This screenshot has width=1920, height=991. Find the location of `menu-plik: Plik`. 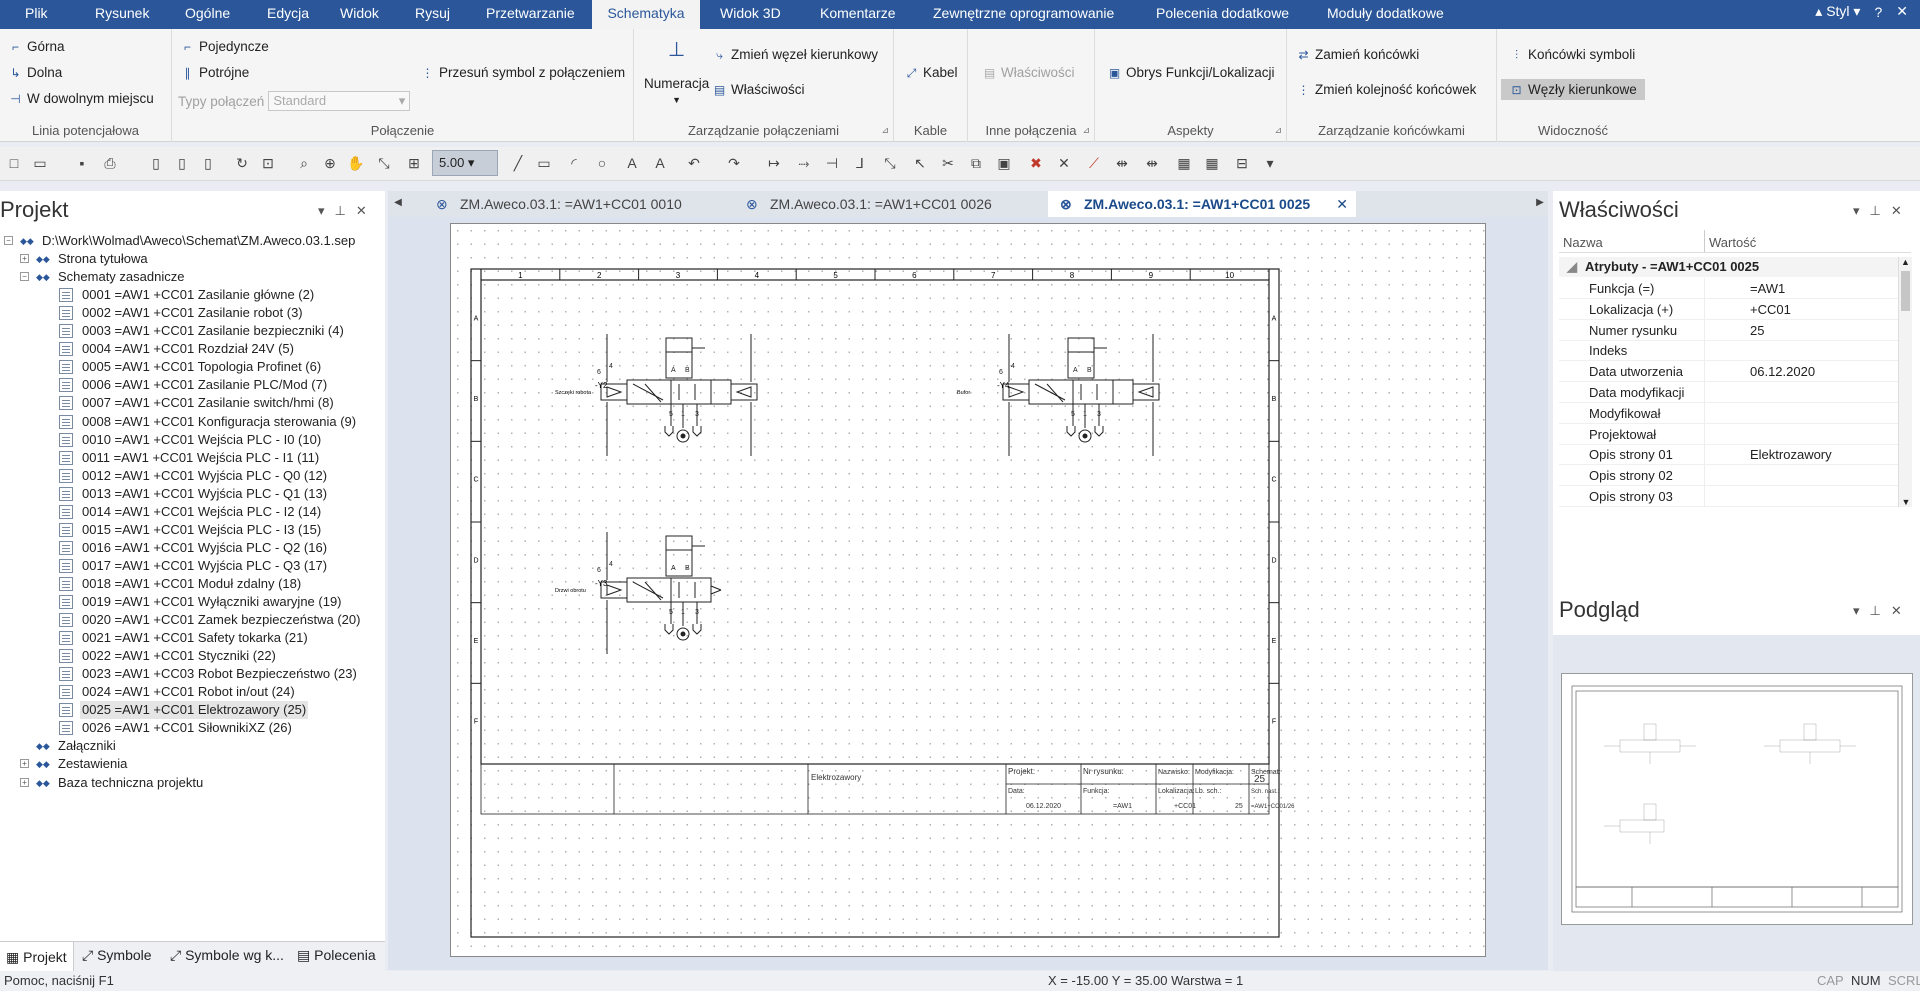

menu-plik: Plik is located at coordinates (36, 14).